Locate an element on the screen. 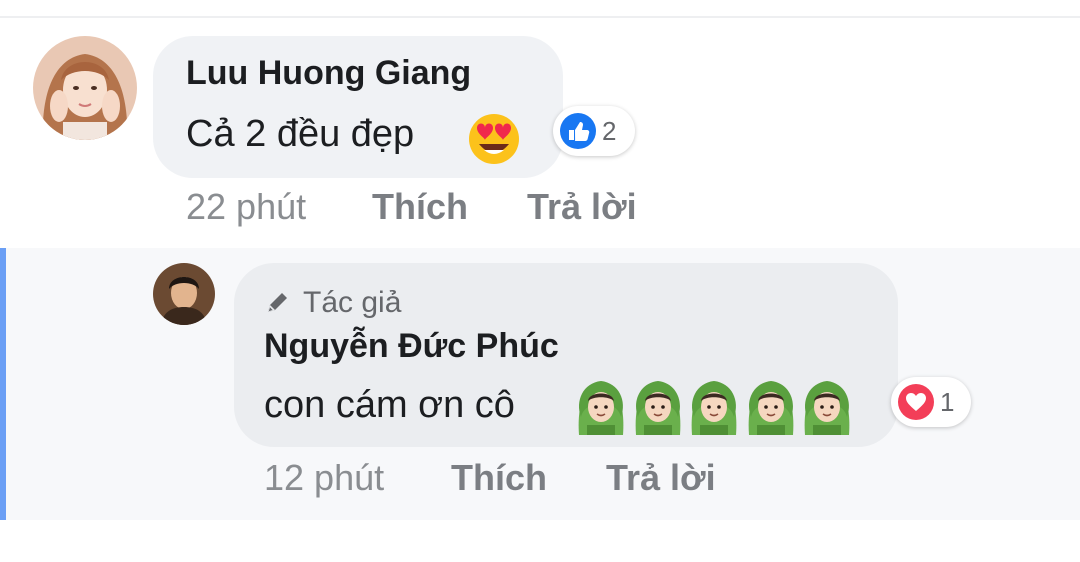 The width and height of the screenshot is (1080, 562). heart-reaction-icon is located at coordinates (916, 402).